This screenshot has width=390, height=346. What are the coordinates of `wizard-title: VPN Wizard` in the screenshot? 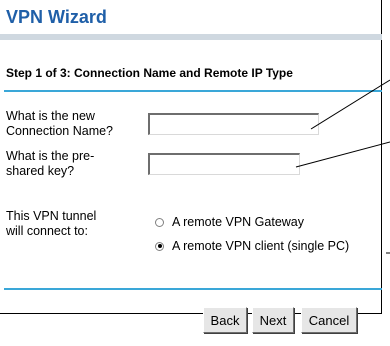 It's located at (56, 17).